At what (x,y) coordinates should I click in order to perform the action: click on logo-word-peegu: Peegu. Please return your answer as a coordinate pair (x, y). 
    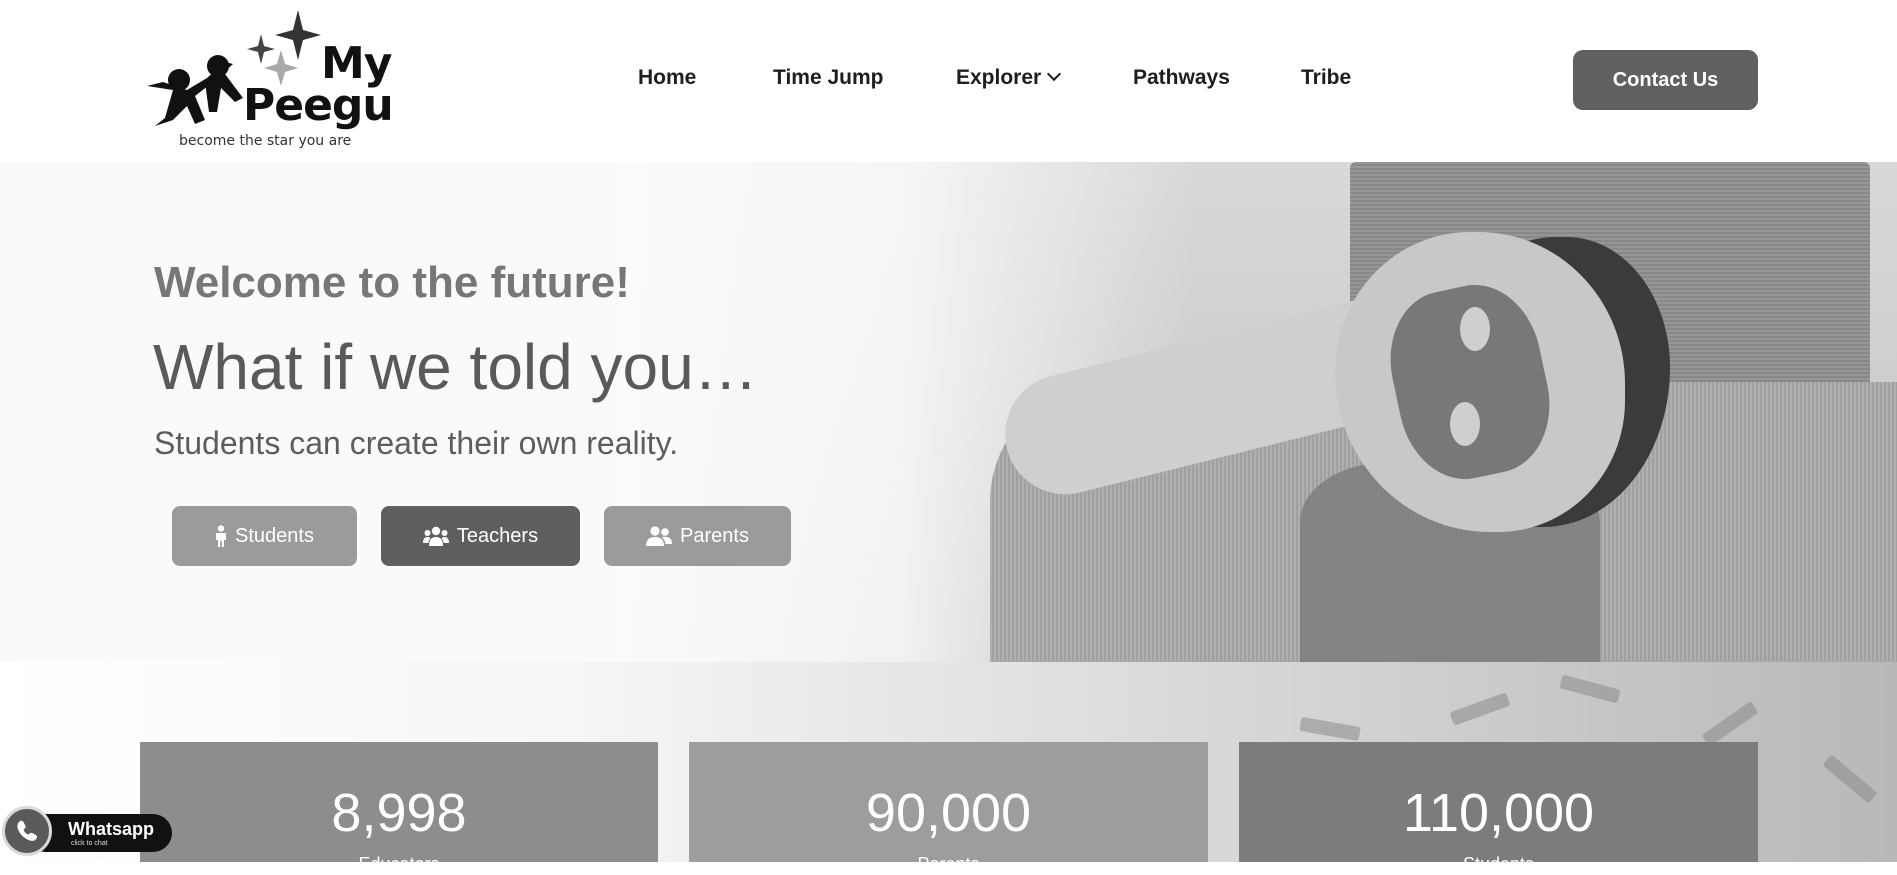
    Looking at the image, I should click on (318, 105).